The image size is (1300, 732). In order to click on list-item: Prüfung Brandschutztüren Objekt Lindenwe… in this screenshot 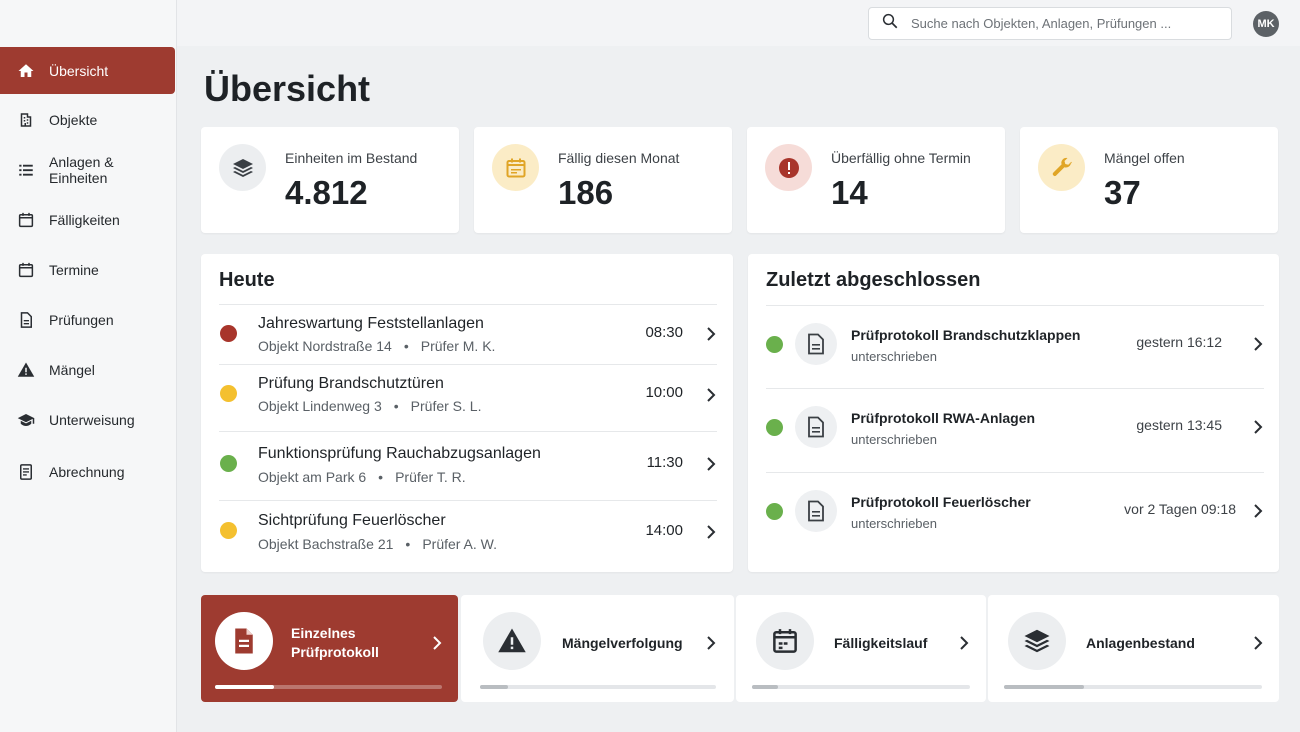, I will do `click(468, 397)`.